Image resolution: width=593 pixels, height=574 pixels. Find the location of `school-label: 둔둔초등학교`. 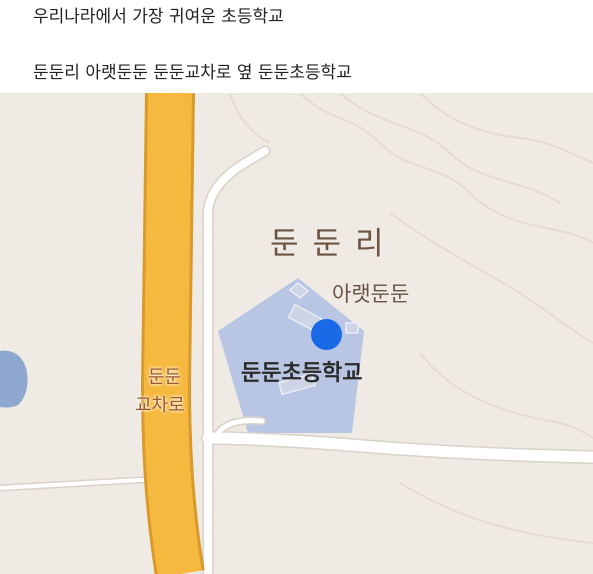

school-label: 둔둔초등학교 is located at coordinates (301, 371).